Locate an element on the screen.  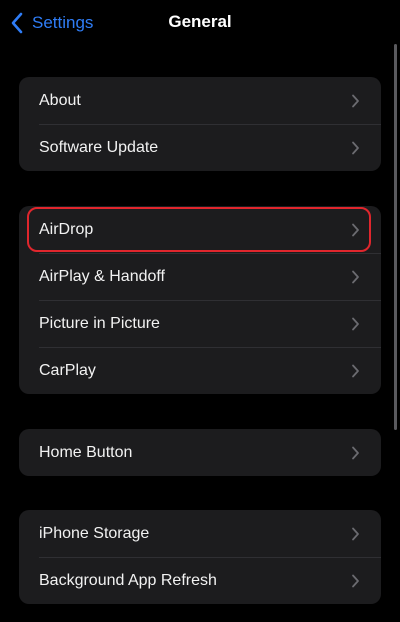
row-label: Home Button is located at coordinates (86, 452).